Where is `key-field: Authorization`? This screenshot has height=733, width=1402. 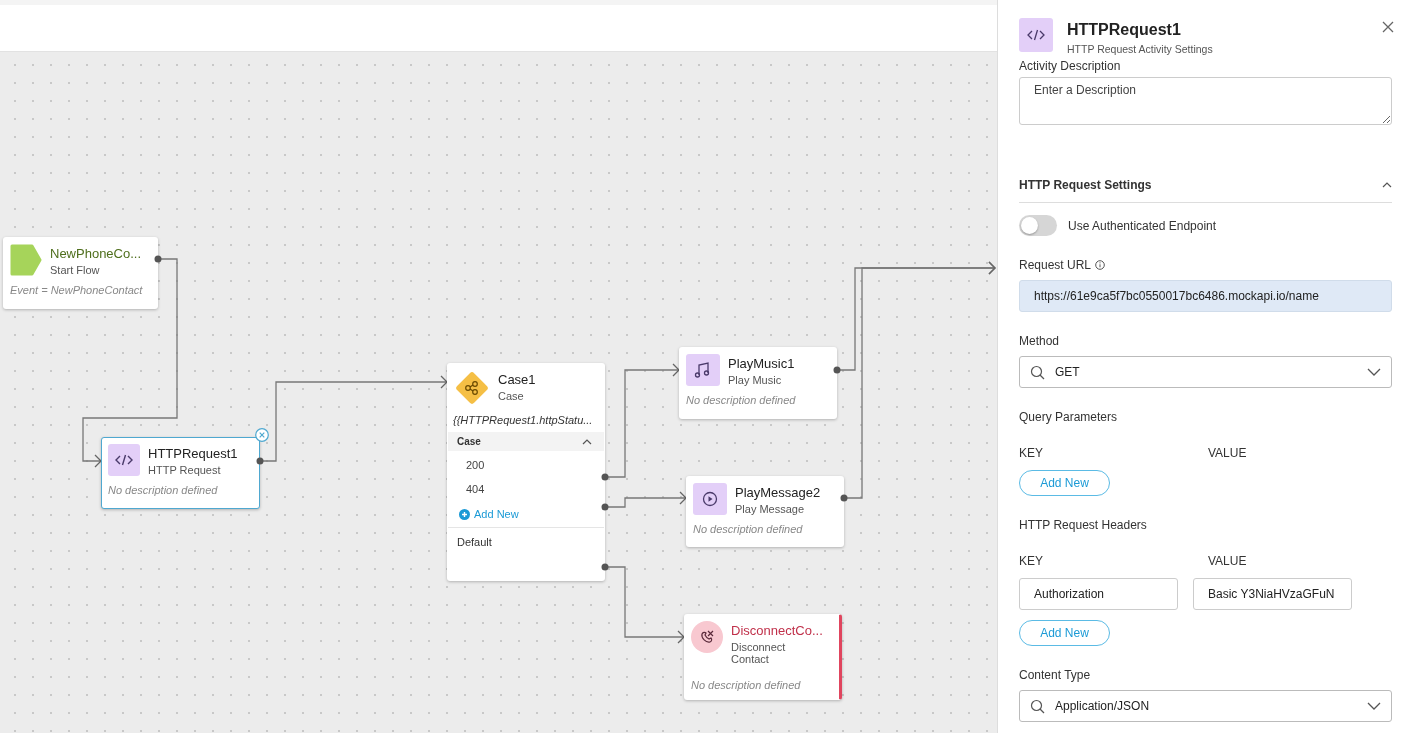
key-field: Authorization is located at coordinates (1098, 594).